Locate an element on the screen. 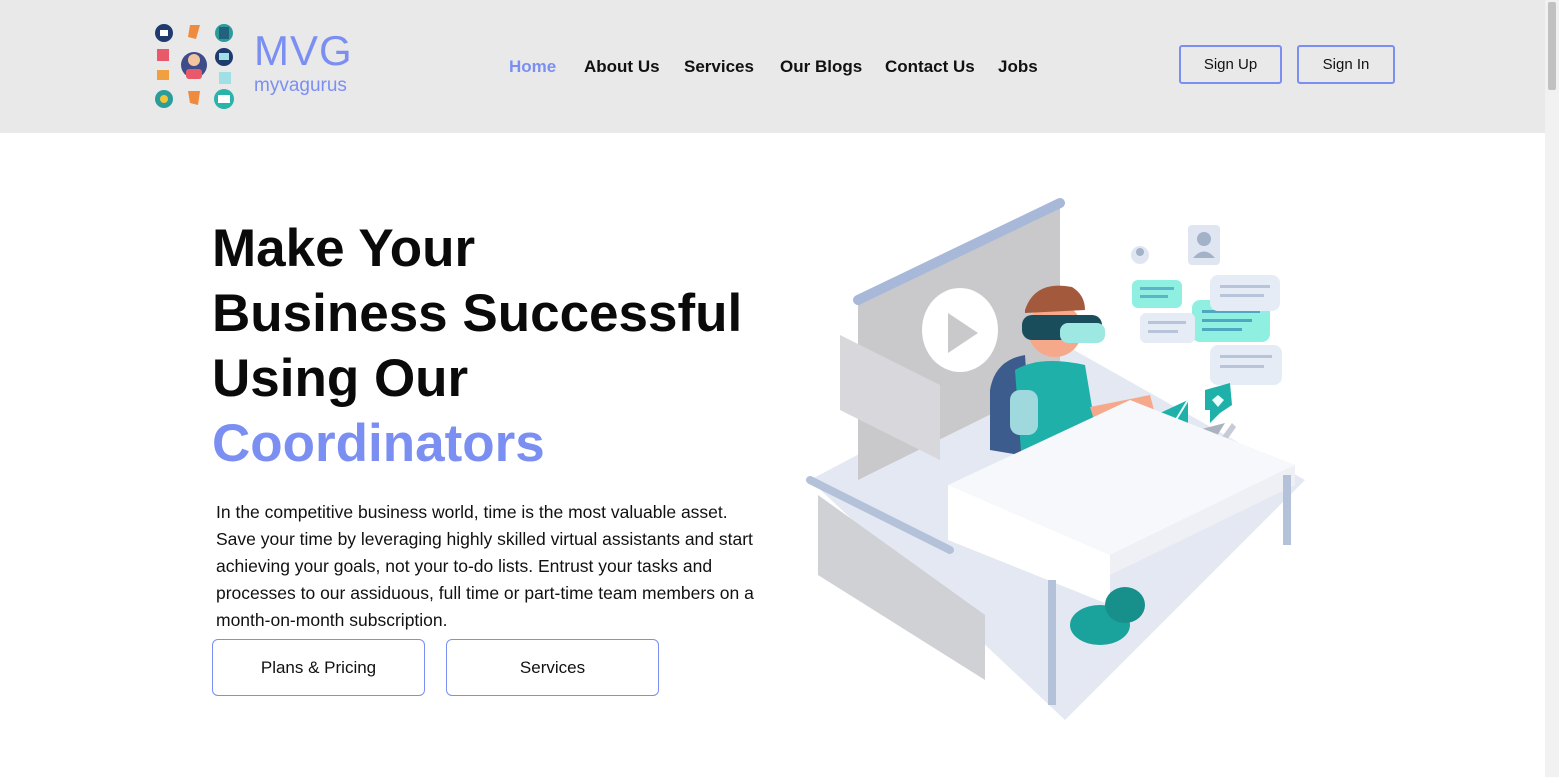 The height and width of the screenshot is (777, 1559). sign-in-button: Sign In is located at coordinates (1346, 64).